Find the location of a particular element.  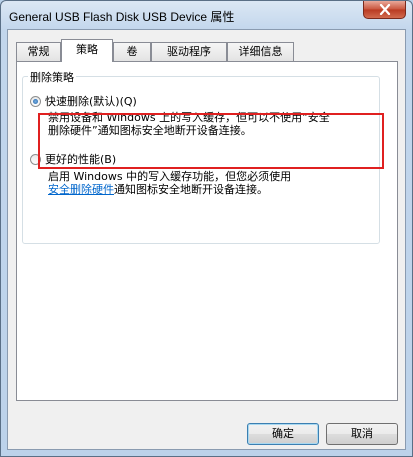

removal-policy-label: 删除策略 is located at coordinates (52, 77).